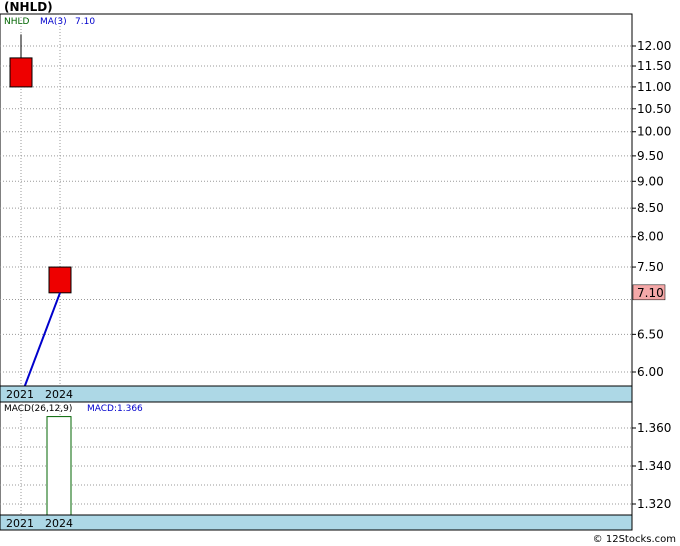 The height and width of the screenshot is (546, 680). Describe the element at coordinates (53, 22) in the screenshot. I see `legend-ma-label: MA(3)` at that location.